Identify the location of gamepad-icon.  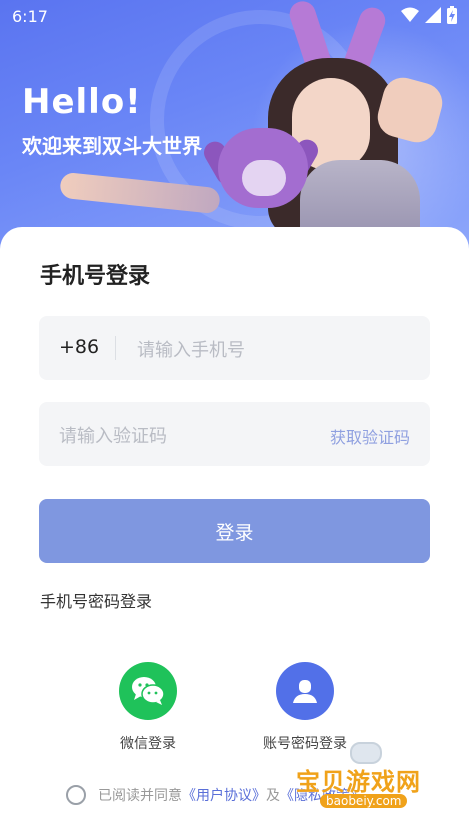
(366, 753).